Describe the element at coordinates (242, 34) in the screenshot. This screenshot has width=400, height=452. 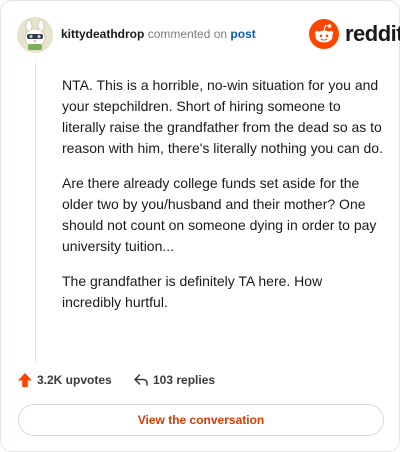
I see `post-link: post` at that location.